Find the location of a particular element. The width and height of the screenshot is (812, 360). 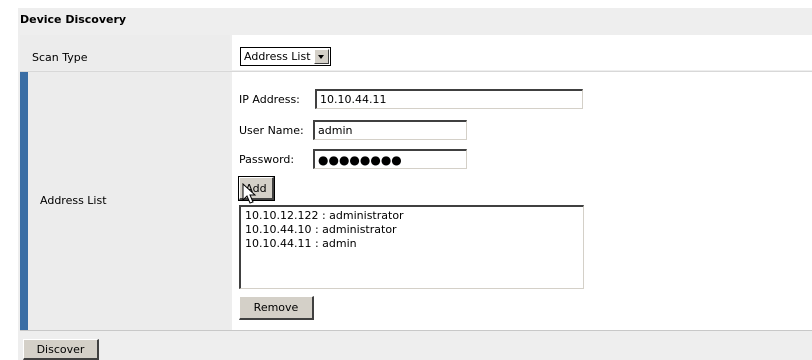

list-item: 10.10.12.122 : administrator is located at coordinates (412, 216).